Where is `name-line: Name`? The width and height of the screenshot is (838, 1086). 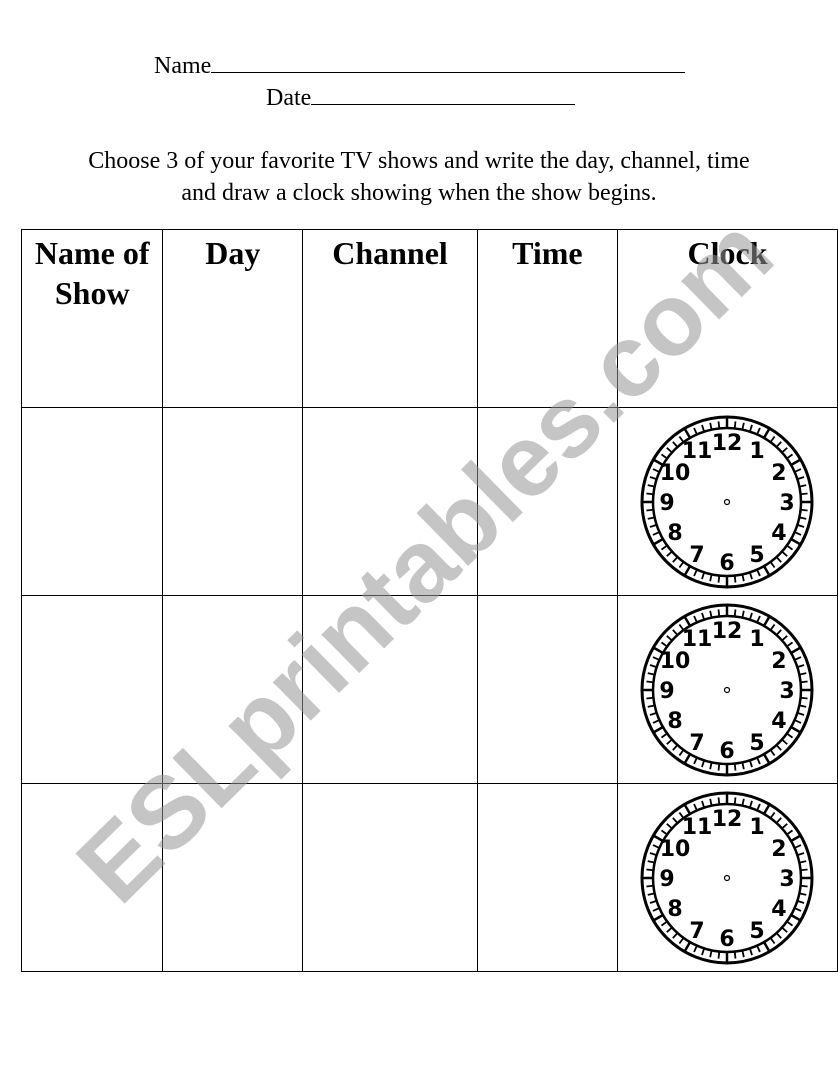 name-line: Name is located at coordinates (420, 65).